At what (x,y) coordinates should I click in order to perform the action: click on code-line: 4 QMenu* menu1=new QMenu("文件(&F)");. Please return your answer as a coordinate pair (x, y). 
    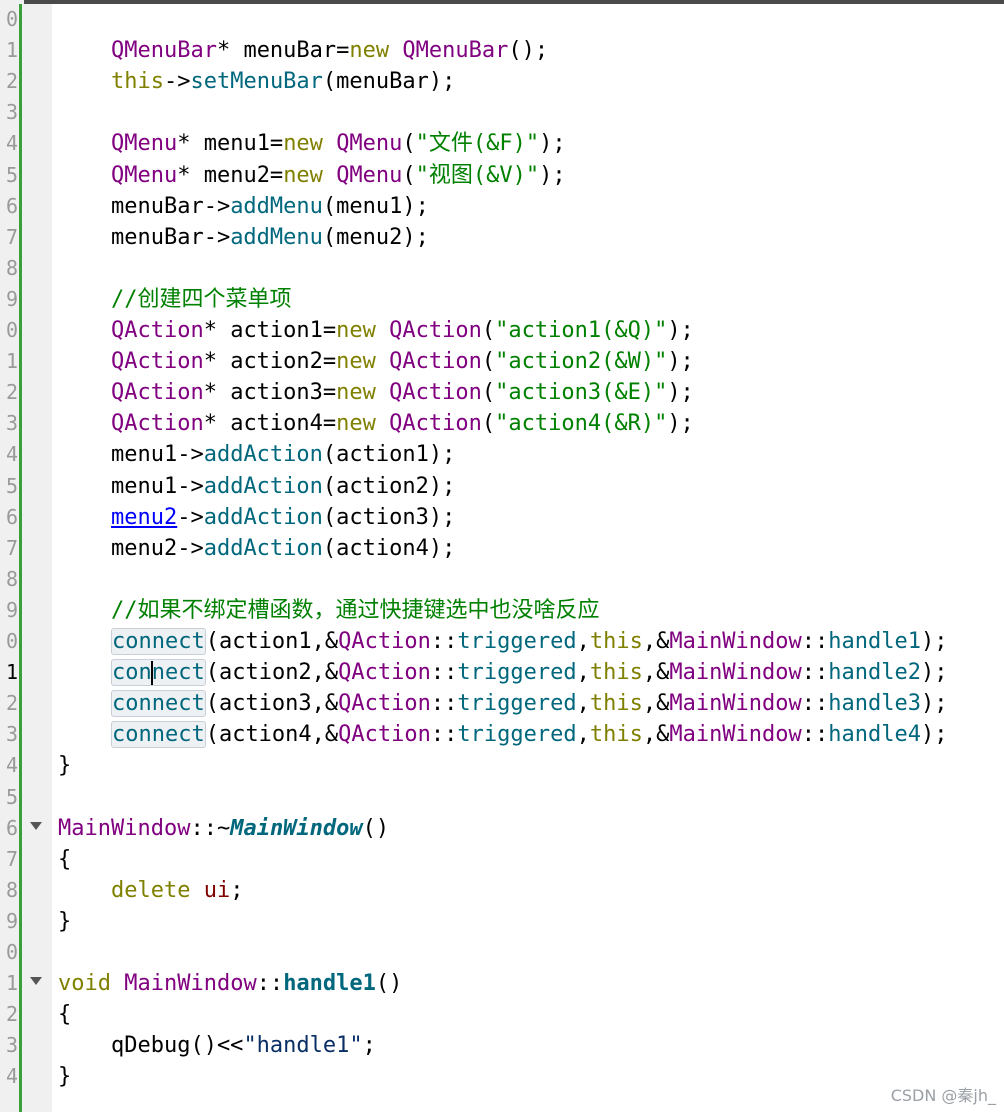
    Looking at the image, I should click on (502, 143).